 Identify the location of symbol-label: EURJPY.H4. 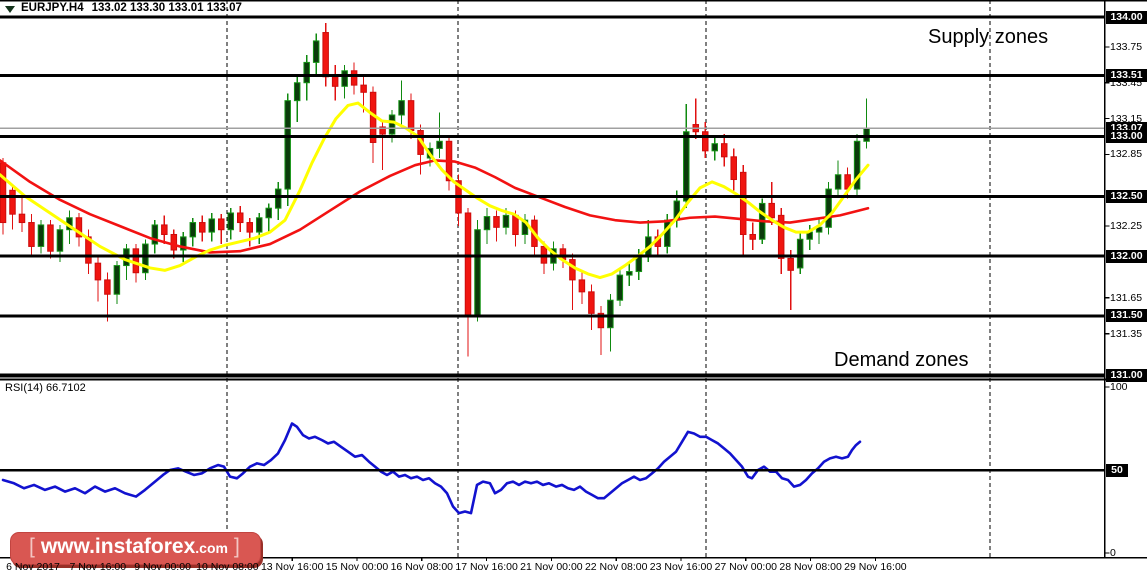
(52, 8).